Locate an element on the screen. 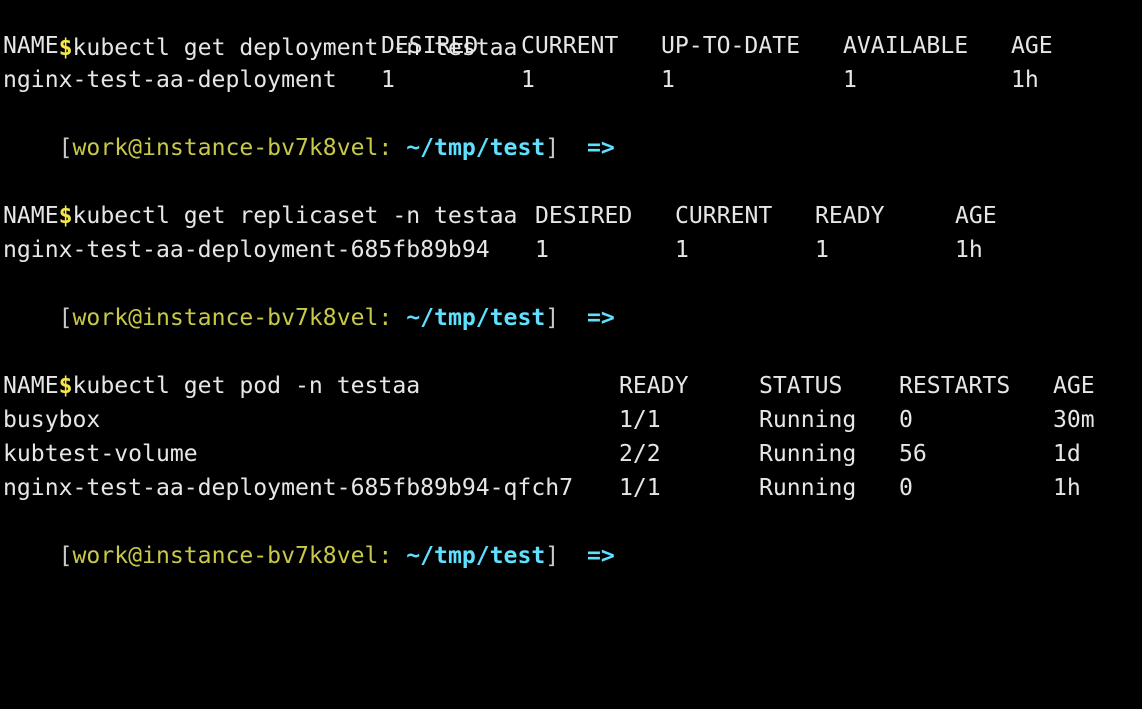 The image size is (1142, 709). cell-name: busybox is located at coordinates (52, 420).